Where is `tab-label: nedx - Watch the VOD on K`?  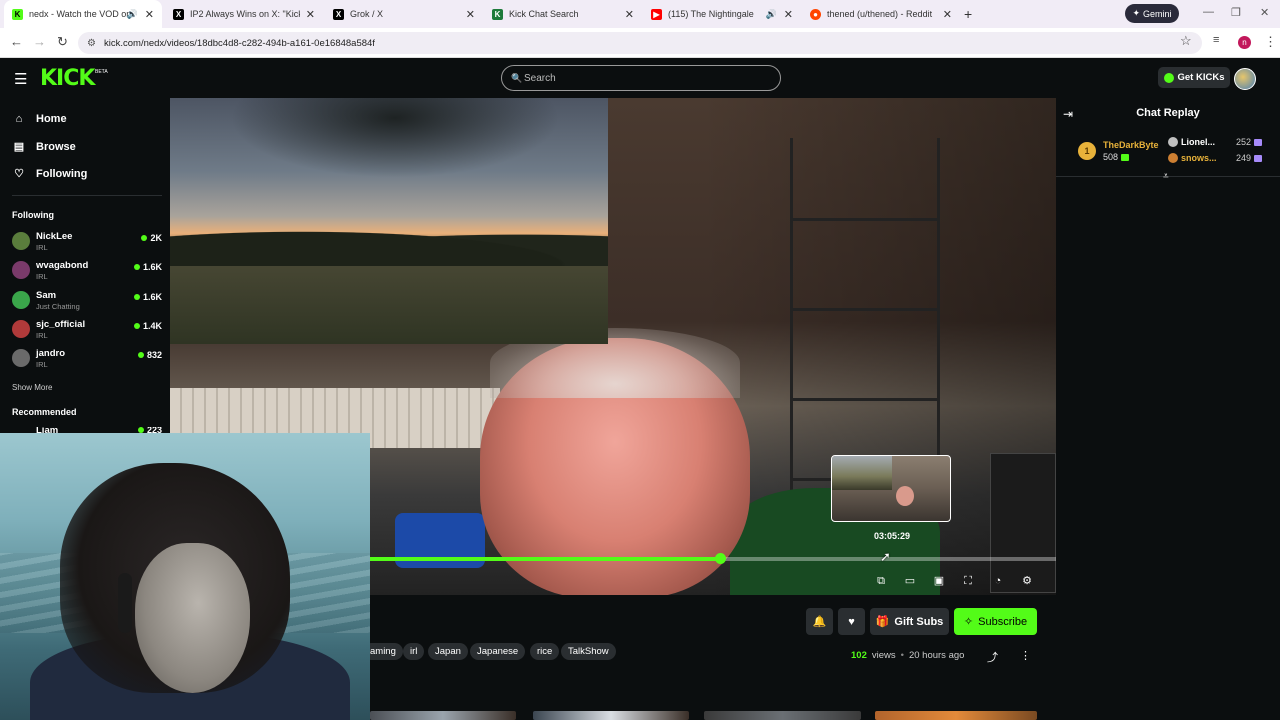
tab-label: nedx - Watch the VOD on K is located at coordinates (79, 14).